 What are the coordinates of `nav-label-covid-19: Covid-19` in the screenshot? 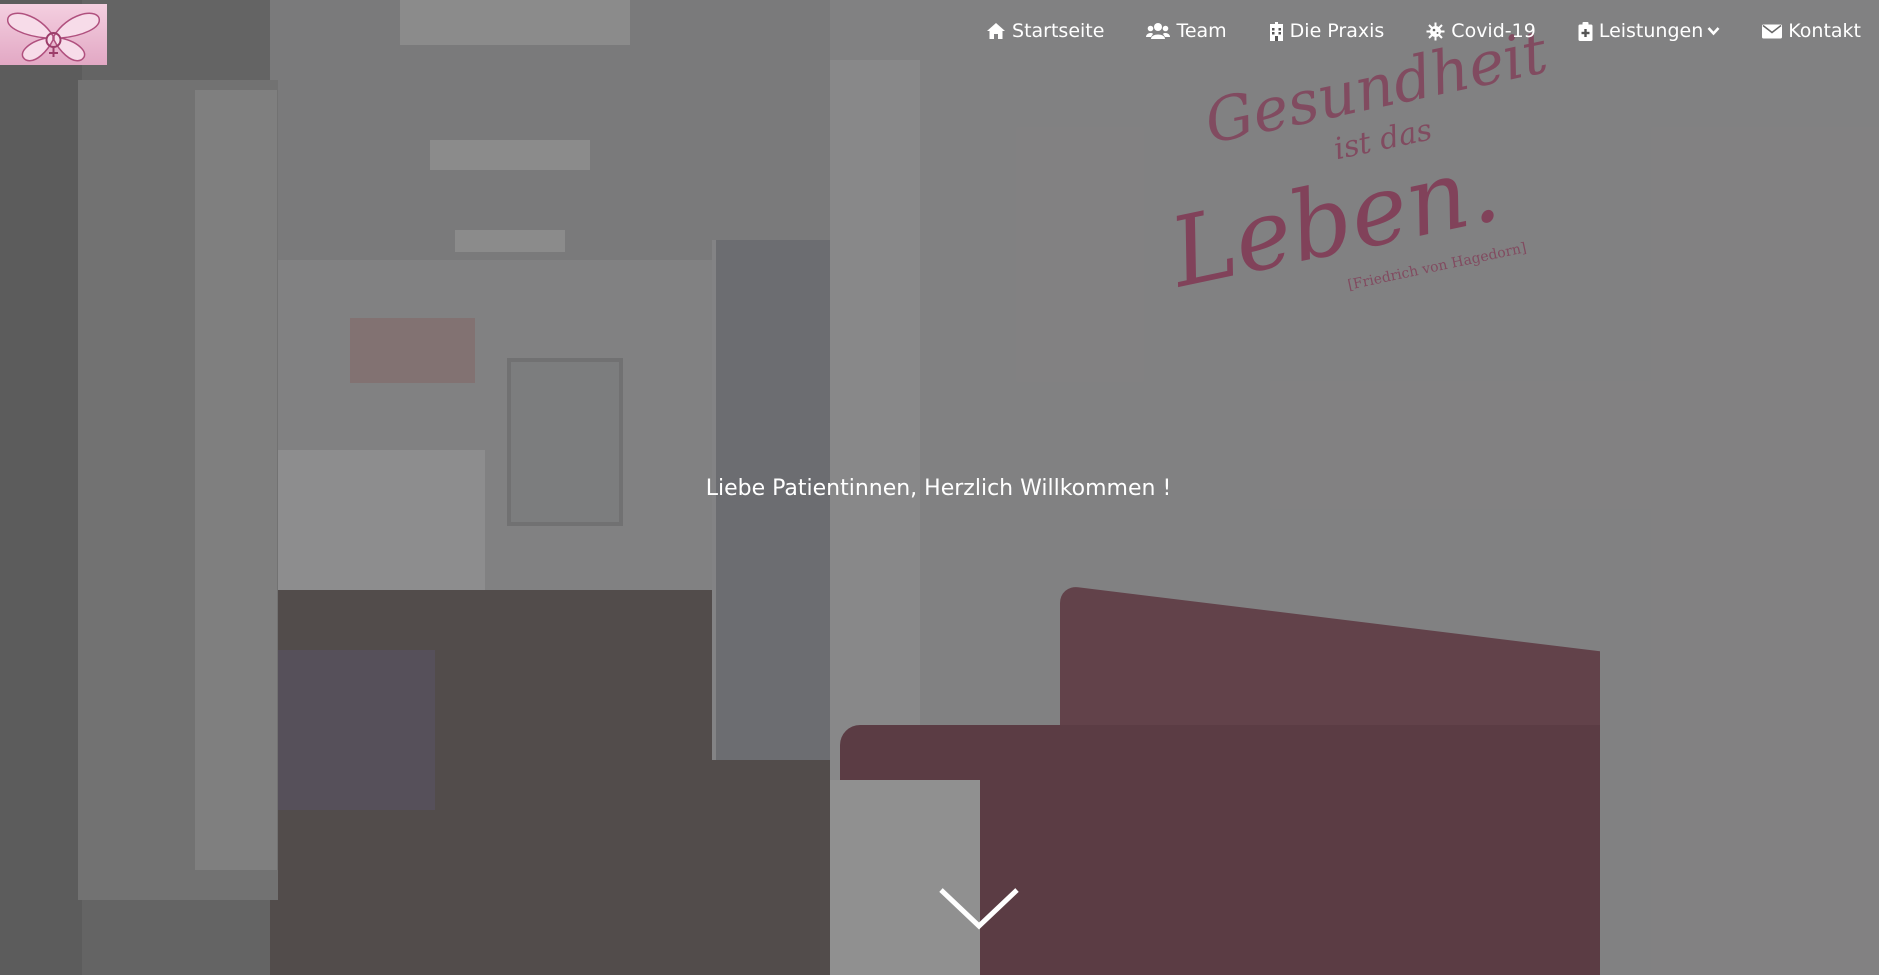 It's located at (1493, 31).